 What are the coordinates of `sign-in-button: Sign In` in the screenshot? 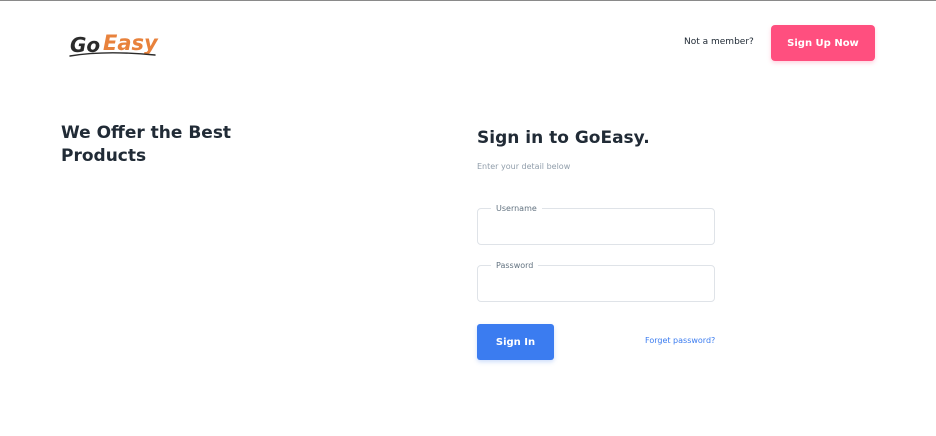 It's located at (515, 342).